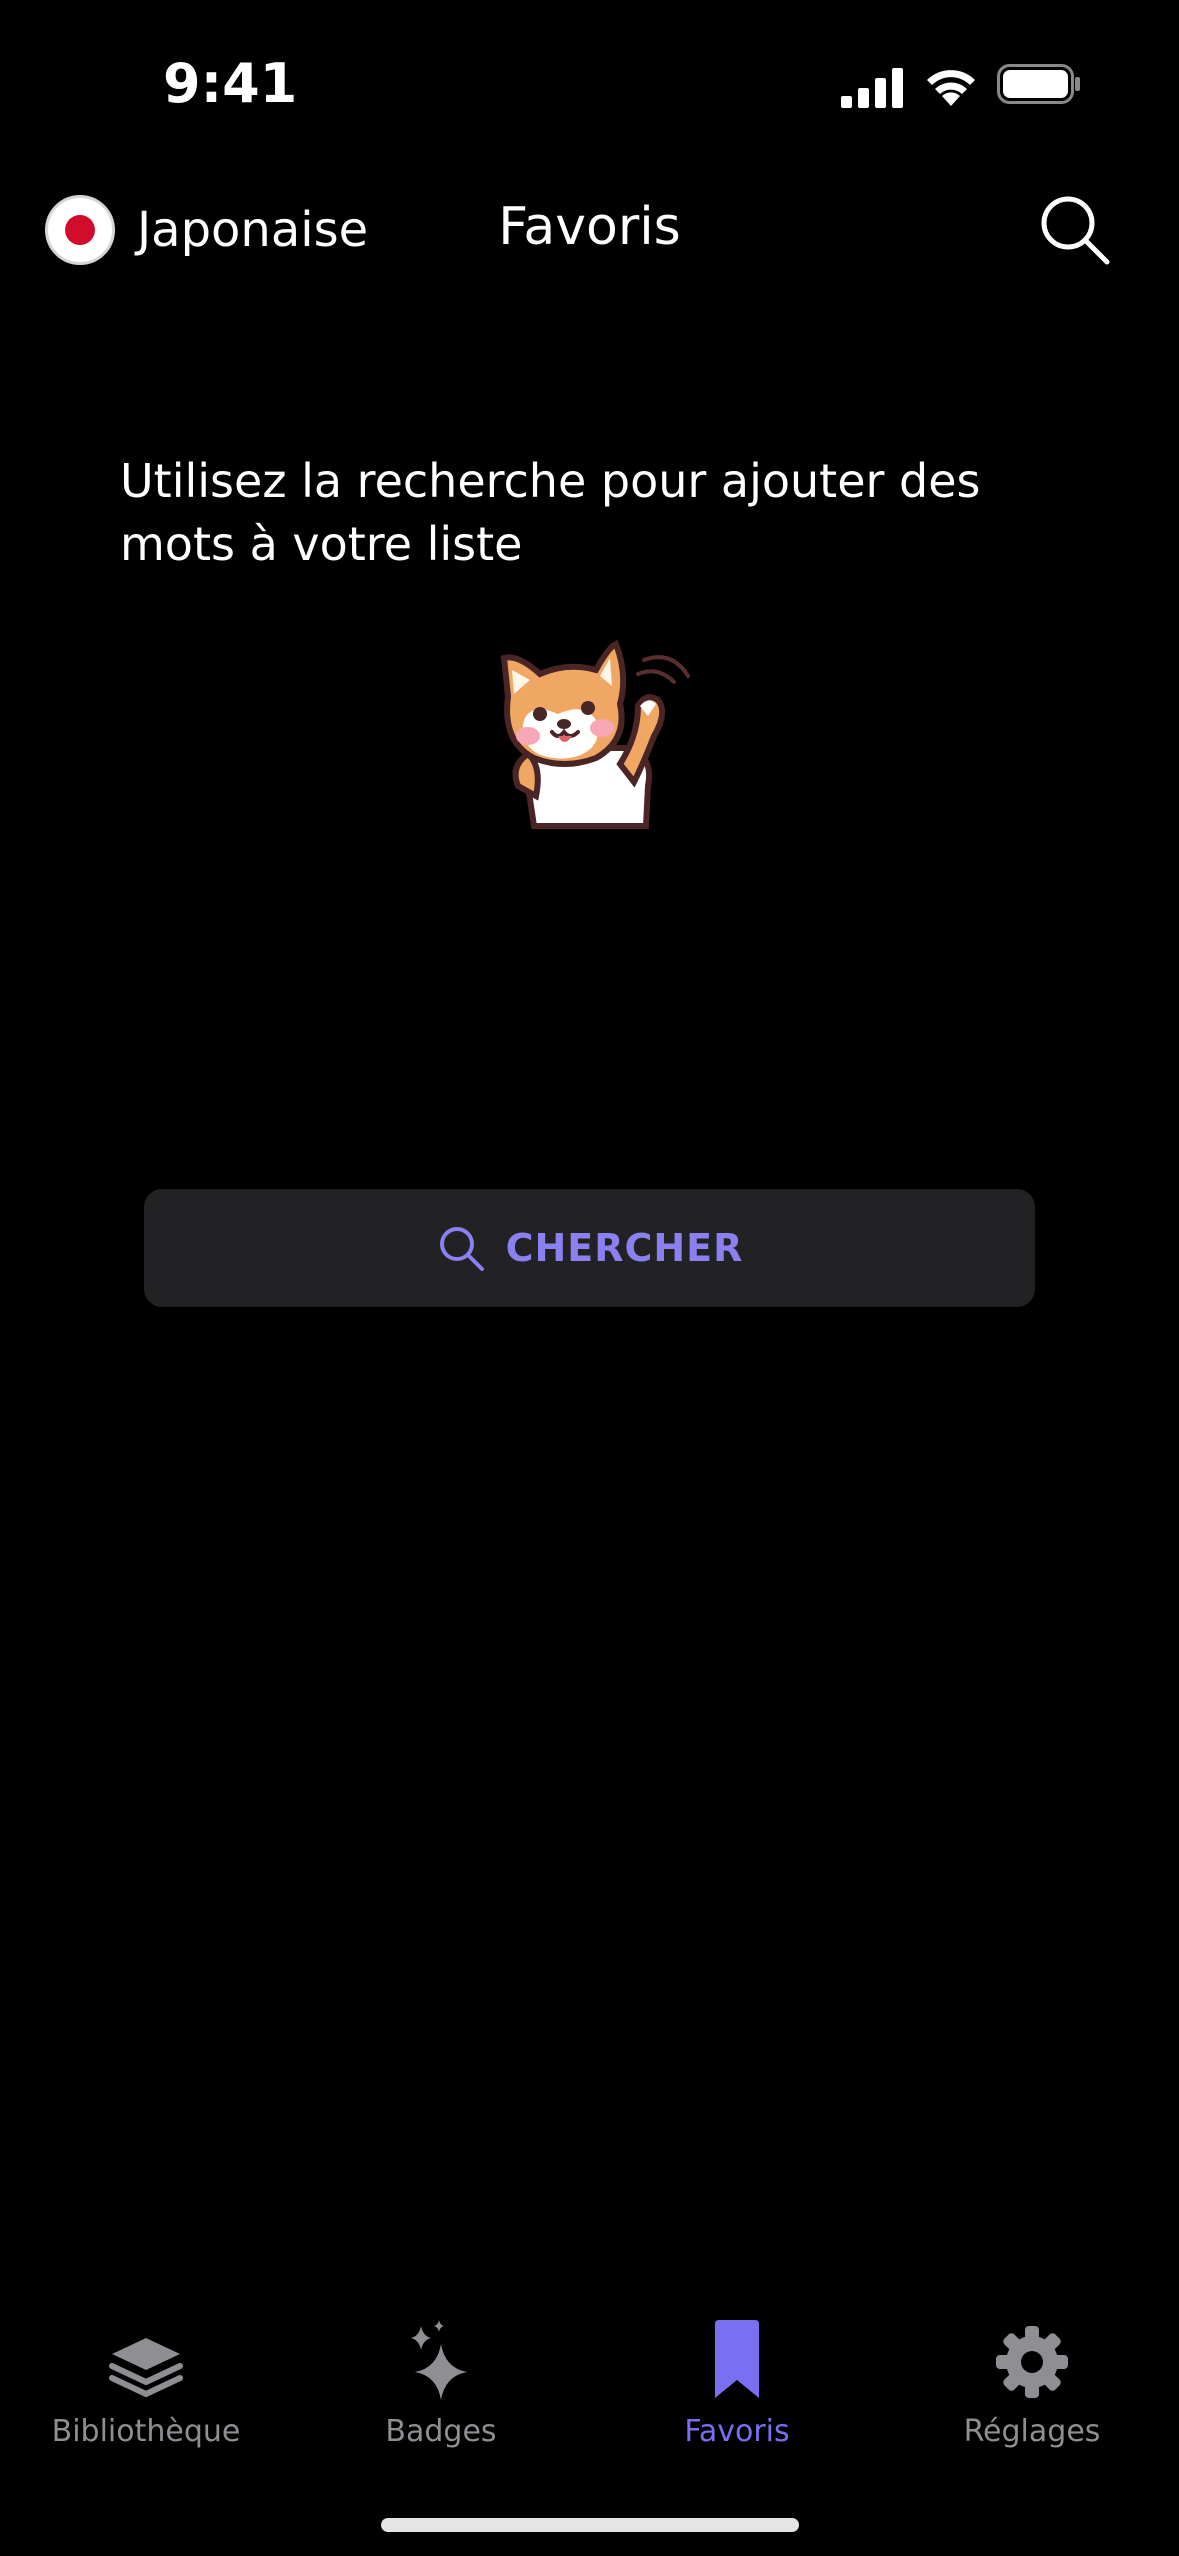  What do you see at coordinates (737, 2431) in the screenshot?
I see `tab-label: Favoris` at bounding box center [737, 2431].